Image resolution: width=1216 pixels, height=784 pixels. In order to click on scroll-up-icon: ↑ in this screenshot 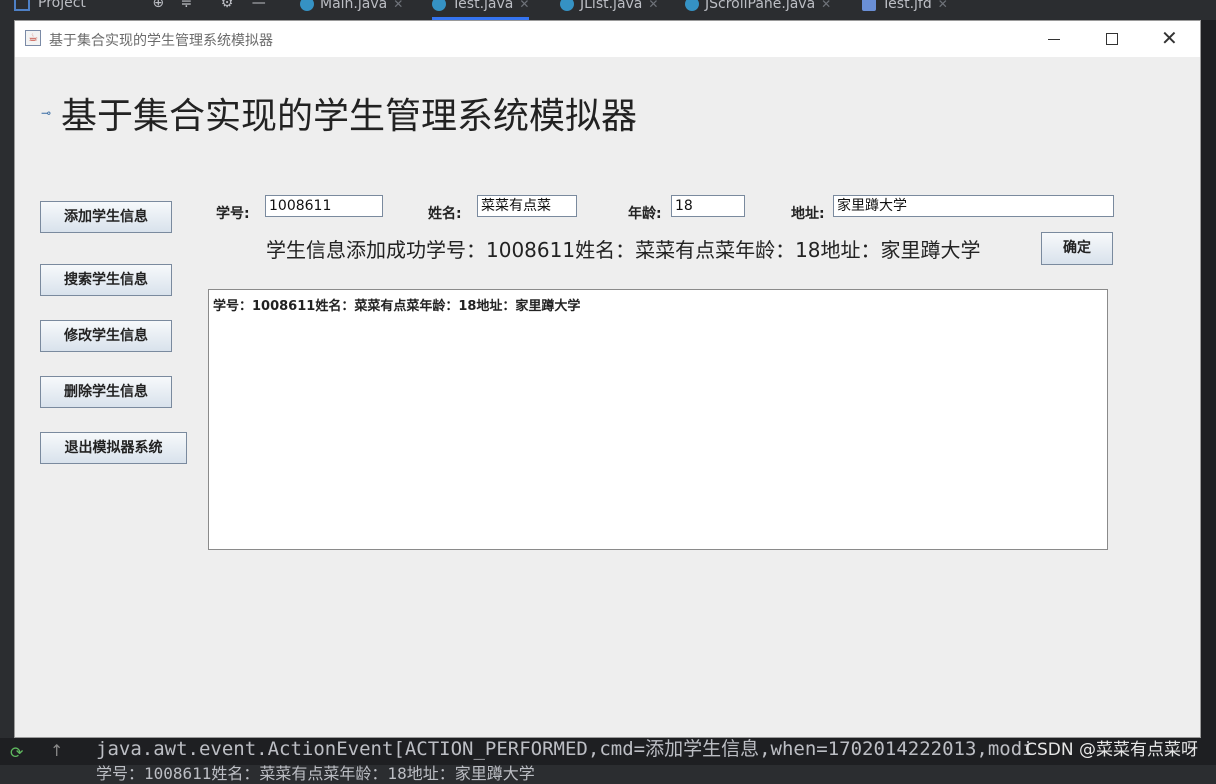, I will do `click(56, 750)`.